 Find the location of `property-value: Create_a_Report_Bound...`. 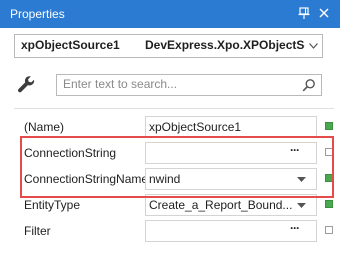

property-value: Create_a_Report_Bound... is located at coordinates (221, 205).